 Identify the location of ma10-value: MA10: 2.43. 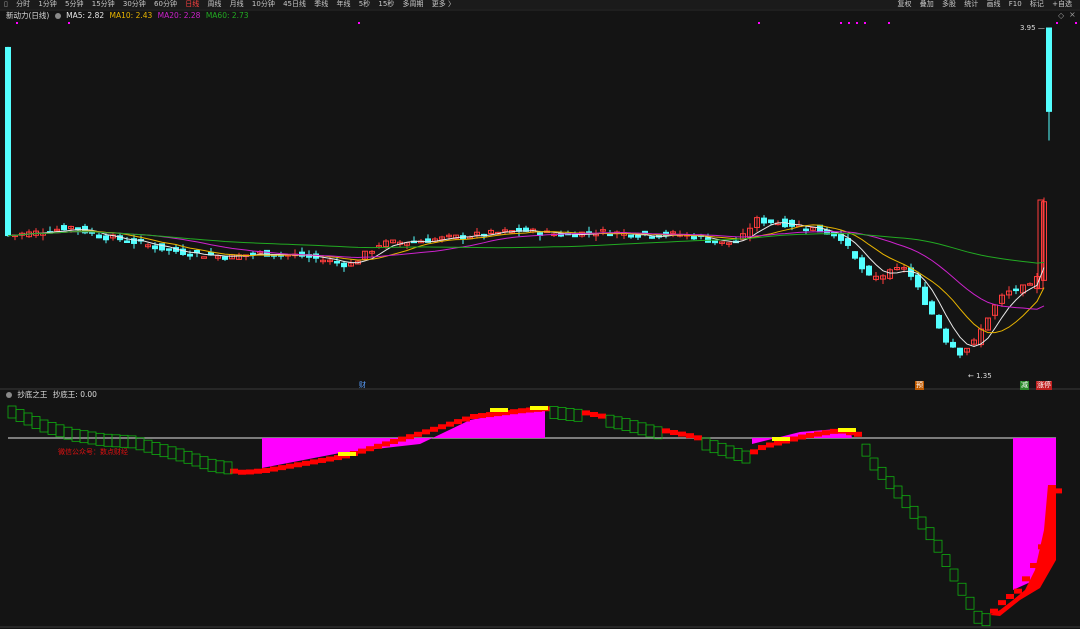
(131, 15).